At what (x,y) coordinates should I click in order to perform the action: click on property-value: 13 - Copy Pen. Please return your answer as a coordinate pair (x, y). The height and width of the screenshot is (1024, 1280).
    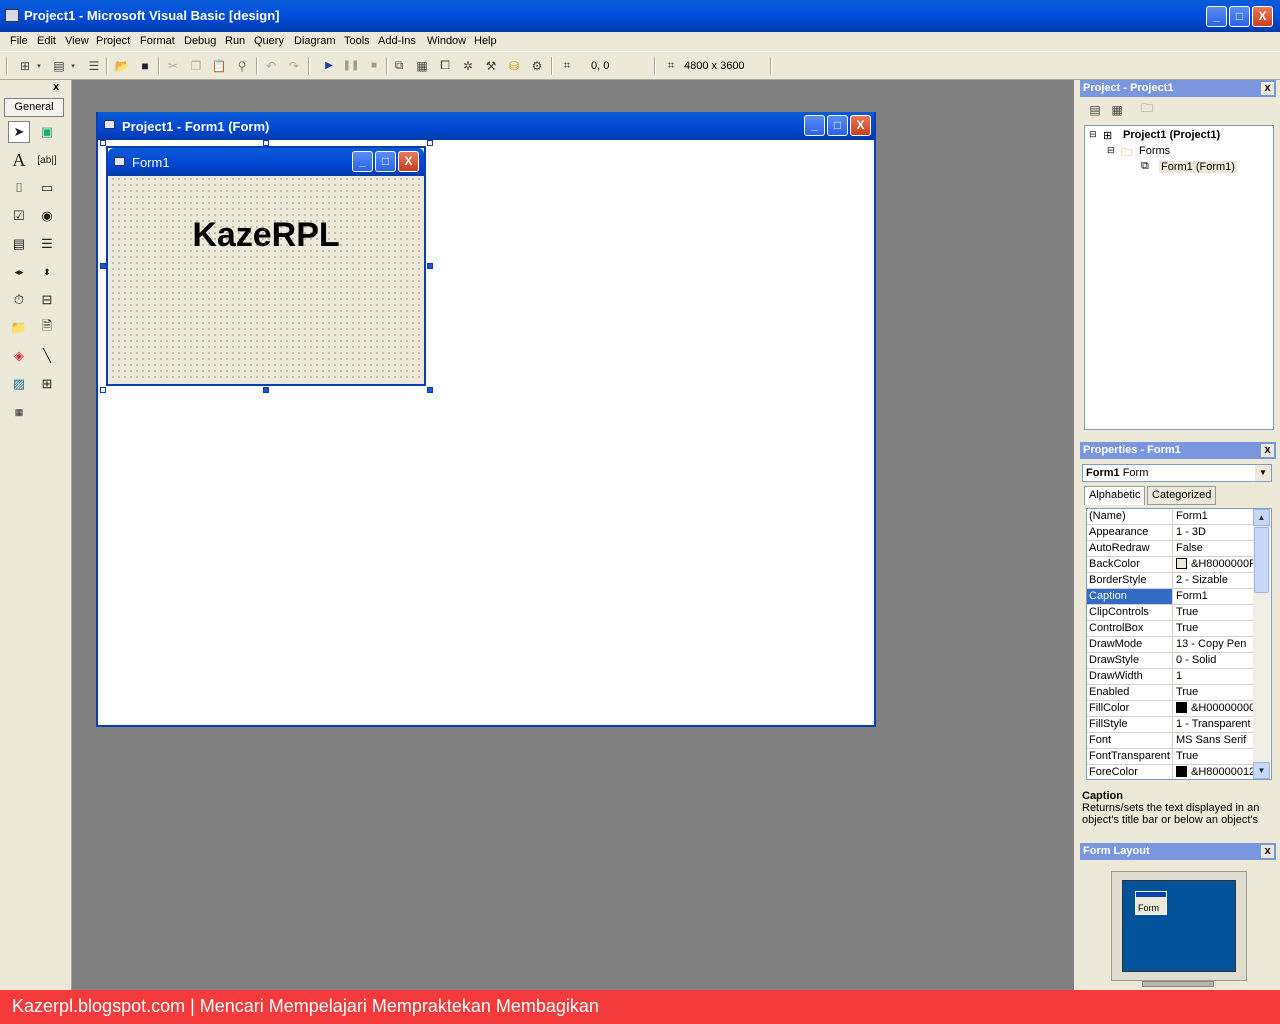
    Looking at the image, I should click on (1214, 644).